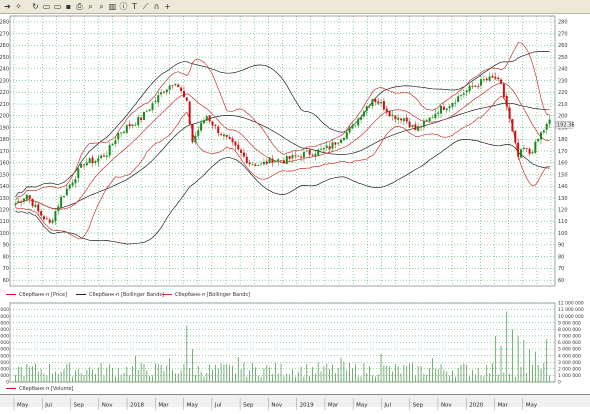  I want to click on volume-legend: Сбербанк-п [Volume], so click(295, 389).